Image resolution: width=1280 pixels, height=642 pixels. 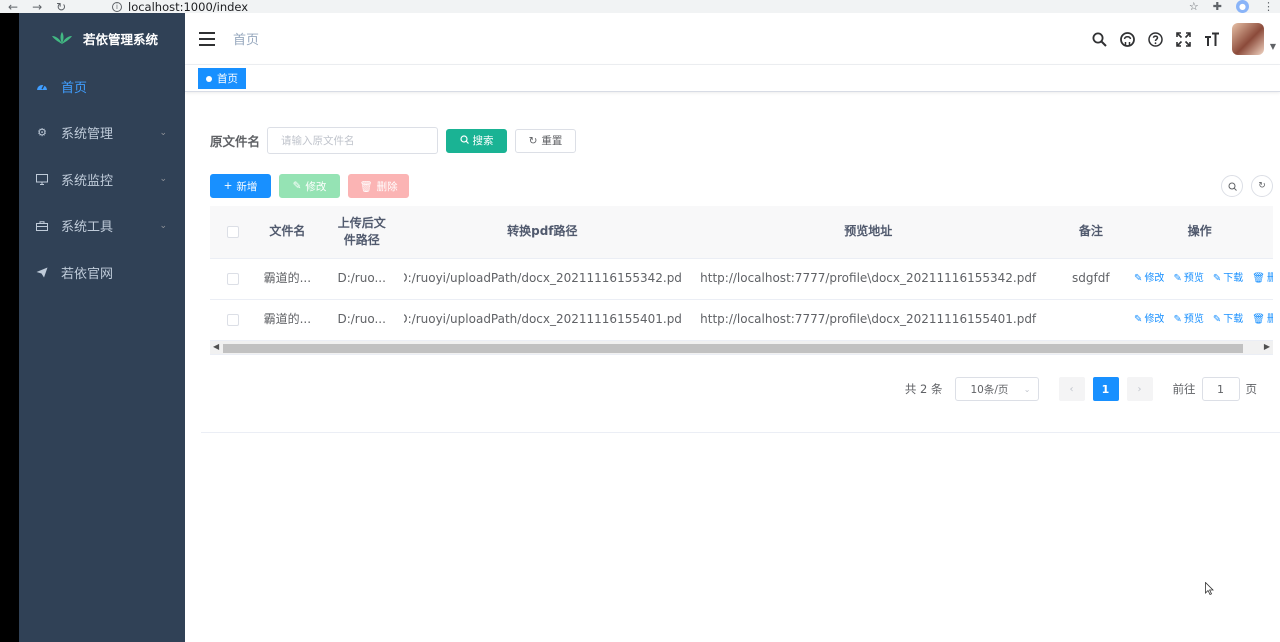 I want to click on plus-icon: +, so click(x=228, y=186).